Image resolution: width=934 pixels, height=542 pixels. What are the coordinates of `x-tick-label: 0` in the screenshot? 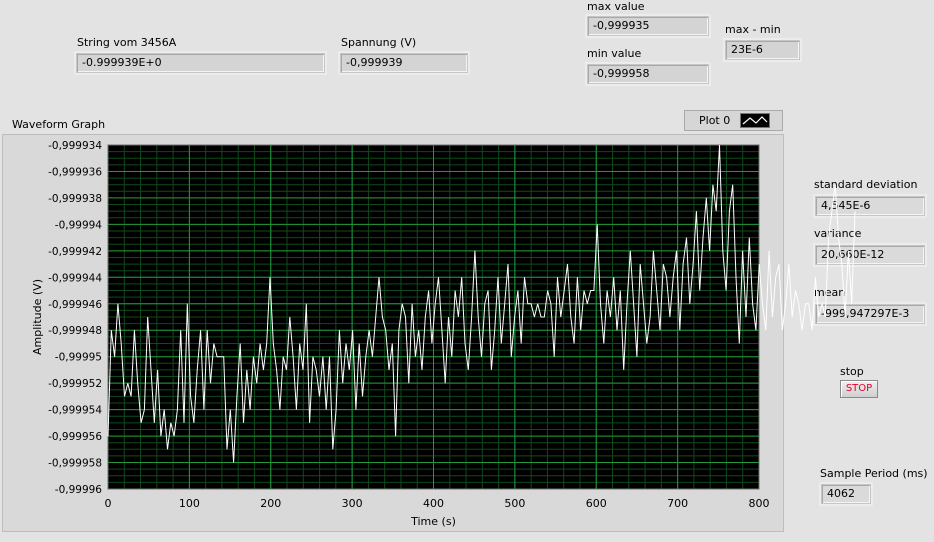 It's located at (108, 503).